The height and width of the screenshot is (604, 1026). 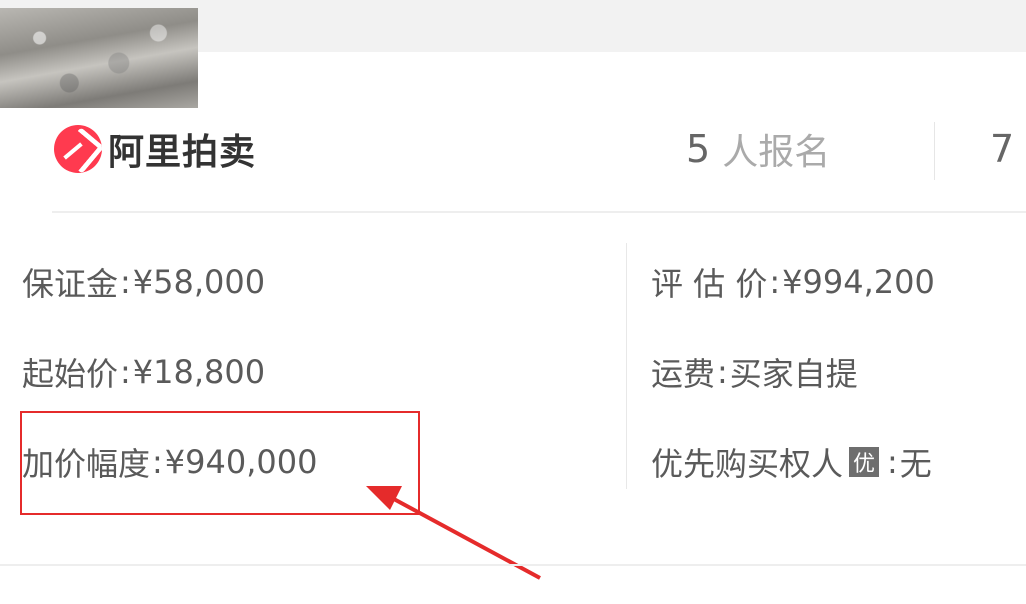 What do you see at coordinates (915, 464) in the screenshot?
I see `priority-value: 无` at bounding box center [915, 464].